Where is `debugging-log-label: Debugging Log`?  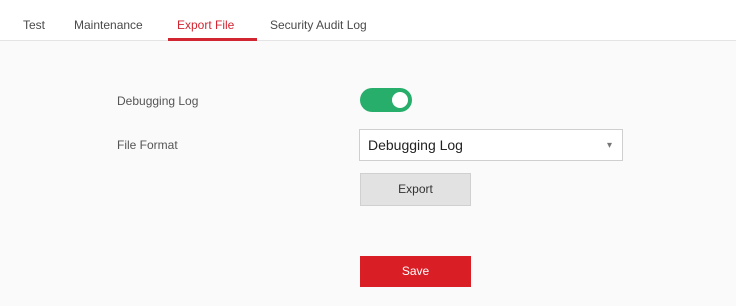
debugging-log-label: Debugging Log is located at coordinates (158, 101).